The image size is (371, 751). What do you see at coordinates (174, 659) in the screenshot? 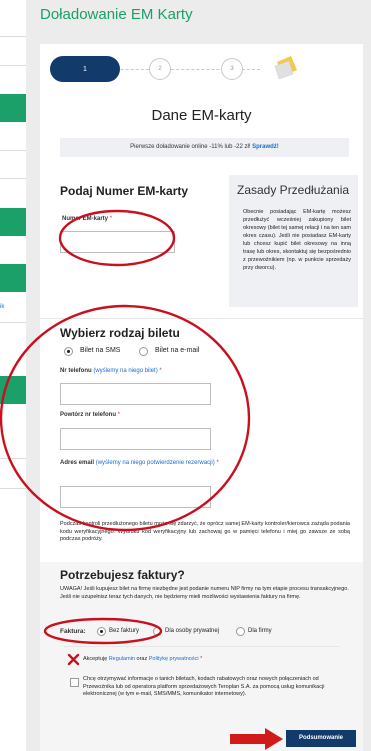
I see `privacy-link: Politykę prywatności` at bounding box center [174, 659].